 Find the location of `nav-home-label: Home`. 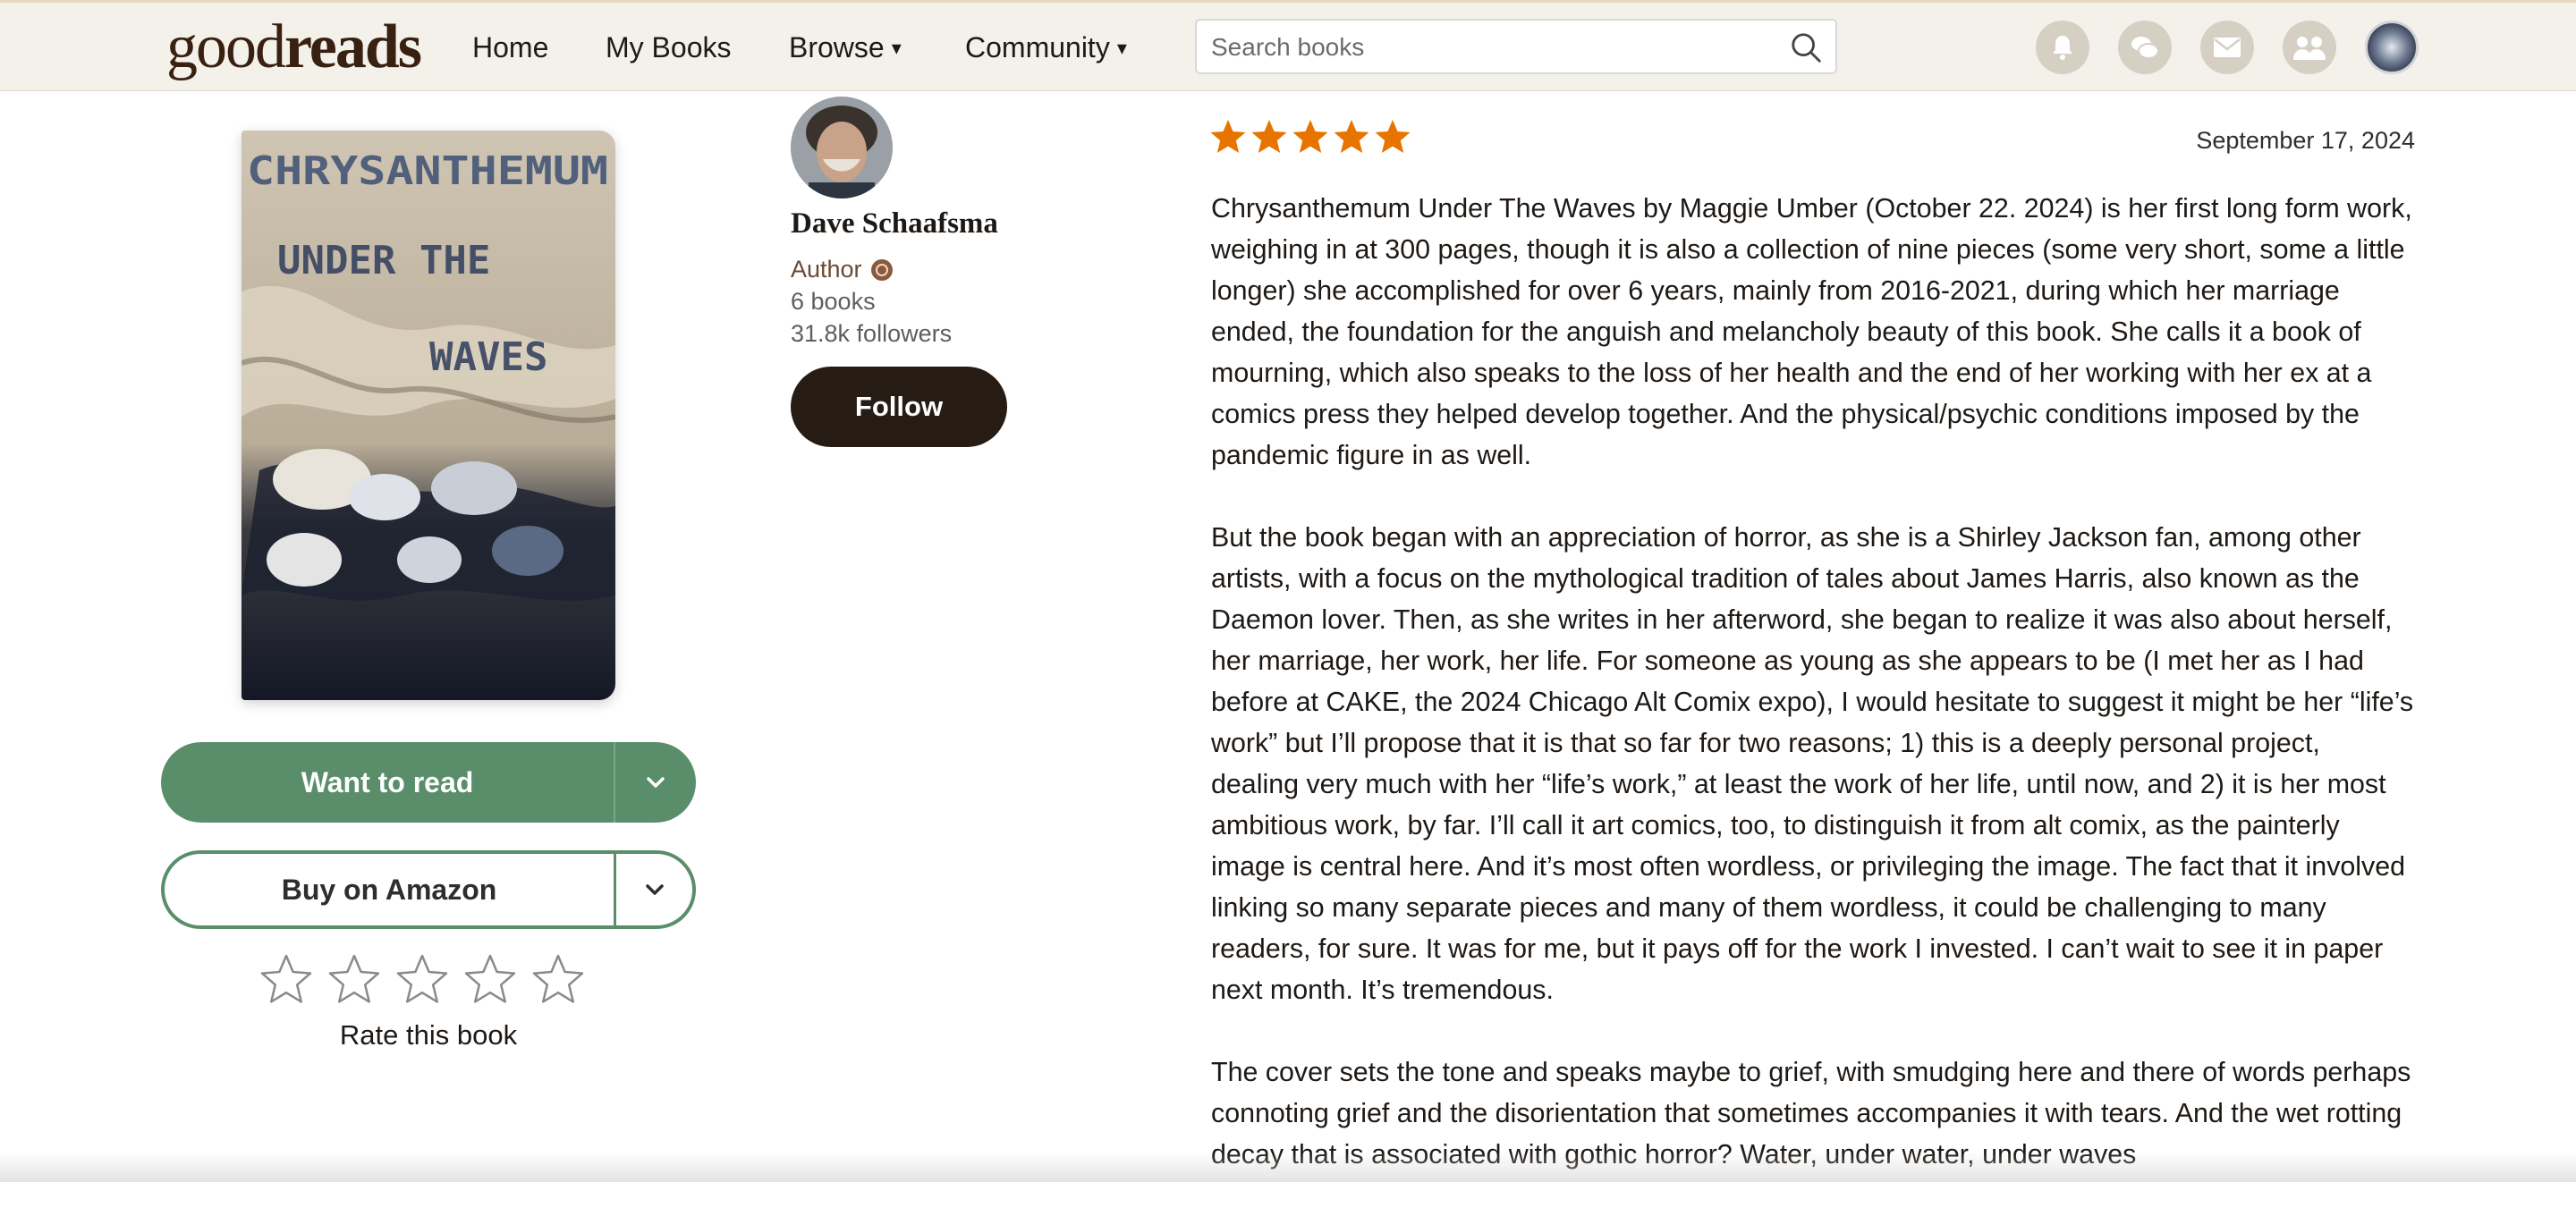

nav-home-label: Home is located at coordinates (510, 47).